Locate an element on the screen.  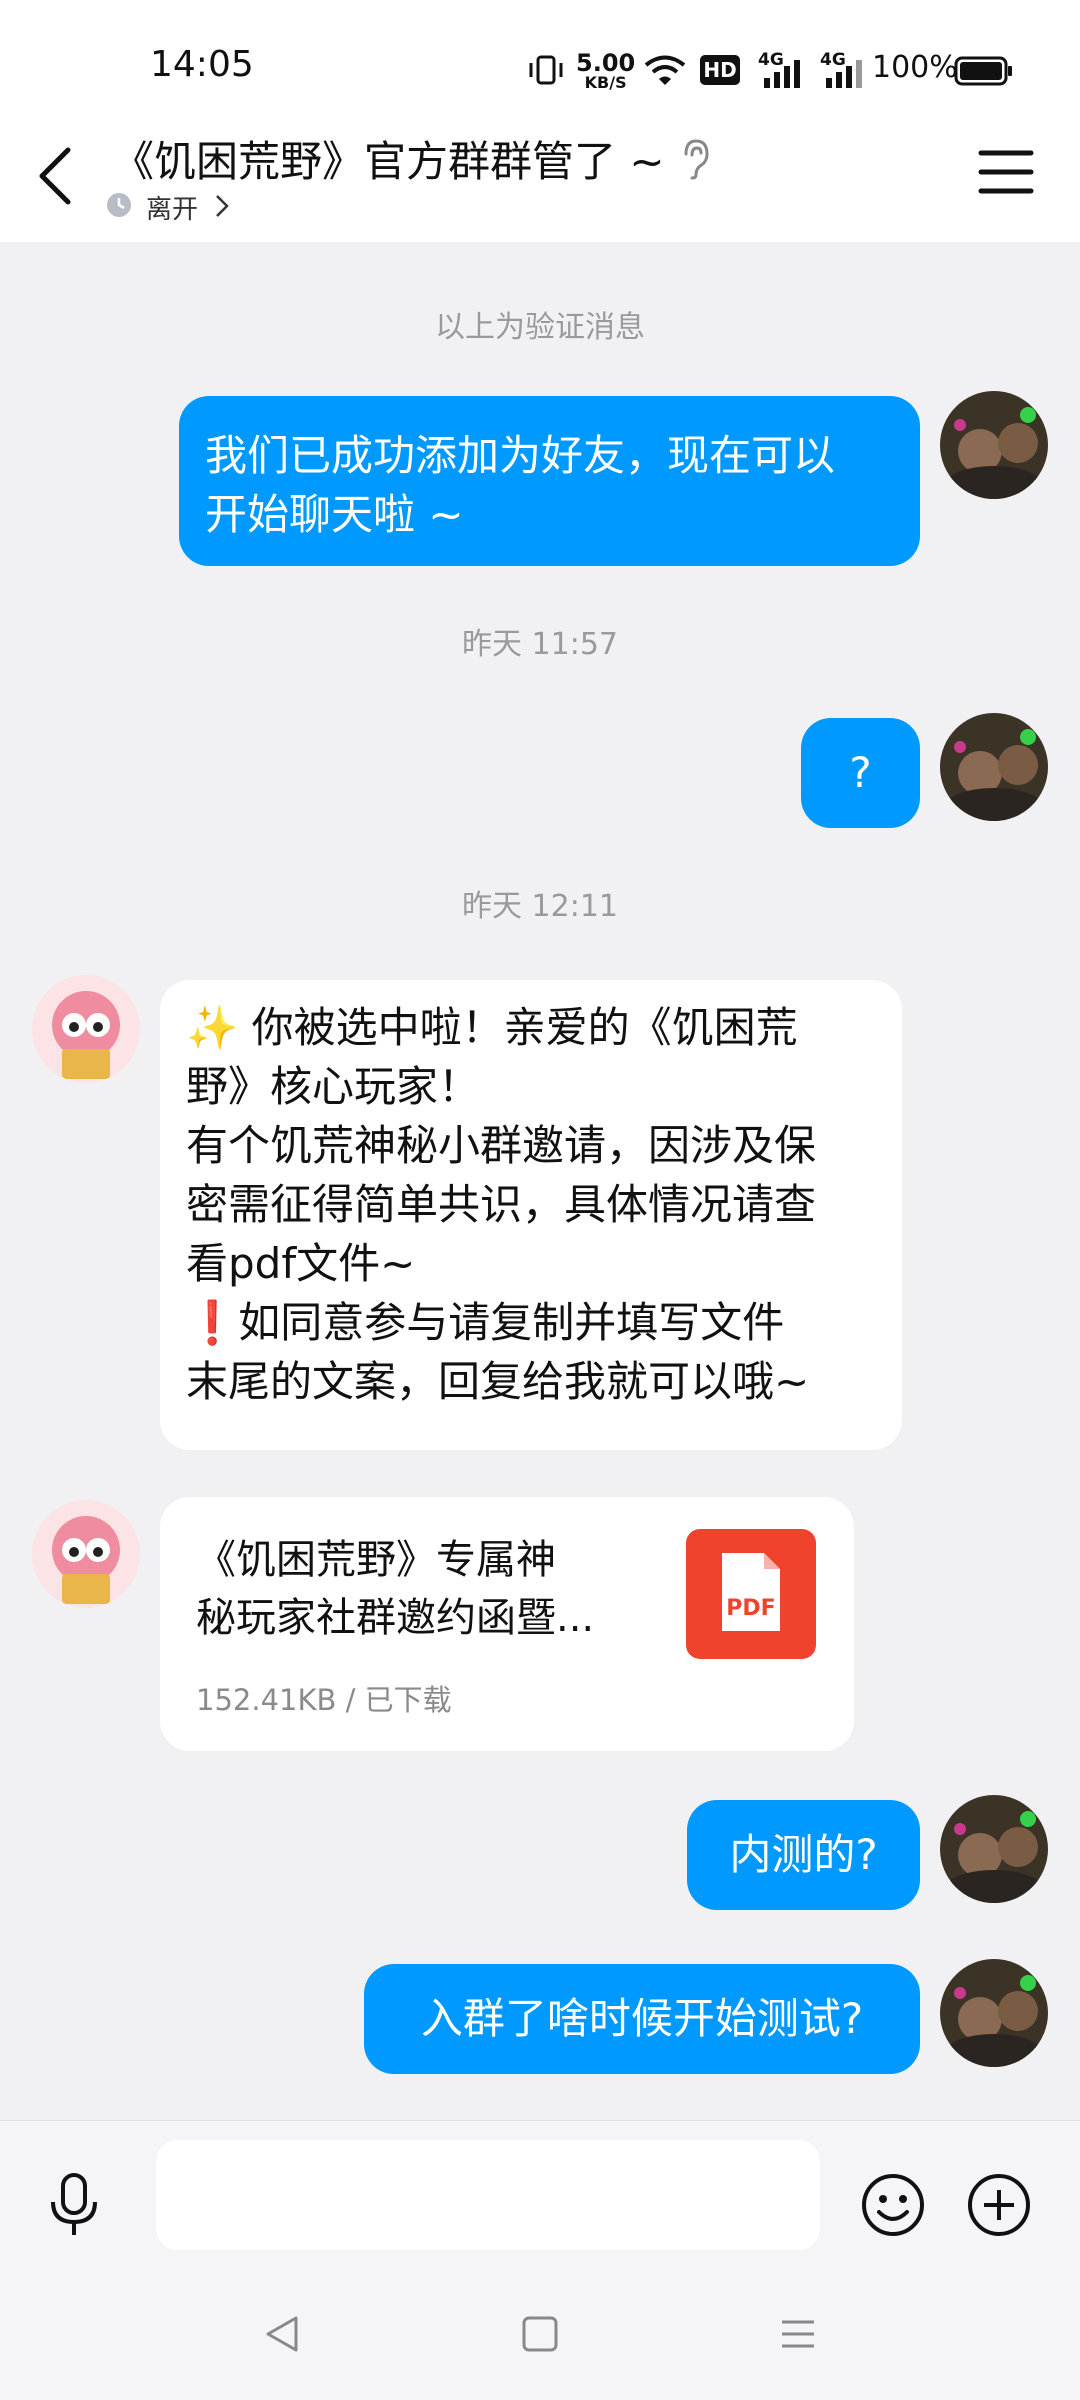
ear-icon is located at coordinates (696, 159).